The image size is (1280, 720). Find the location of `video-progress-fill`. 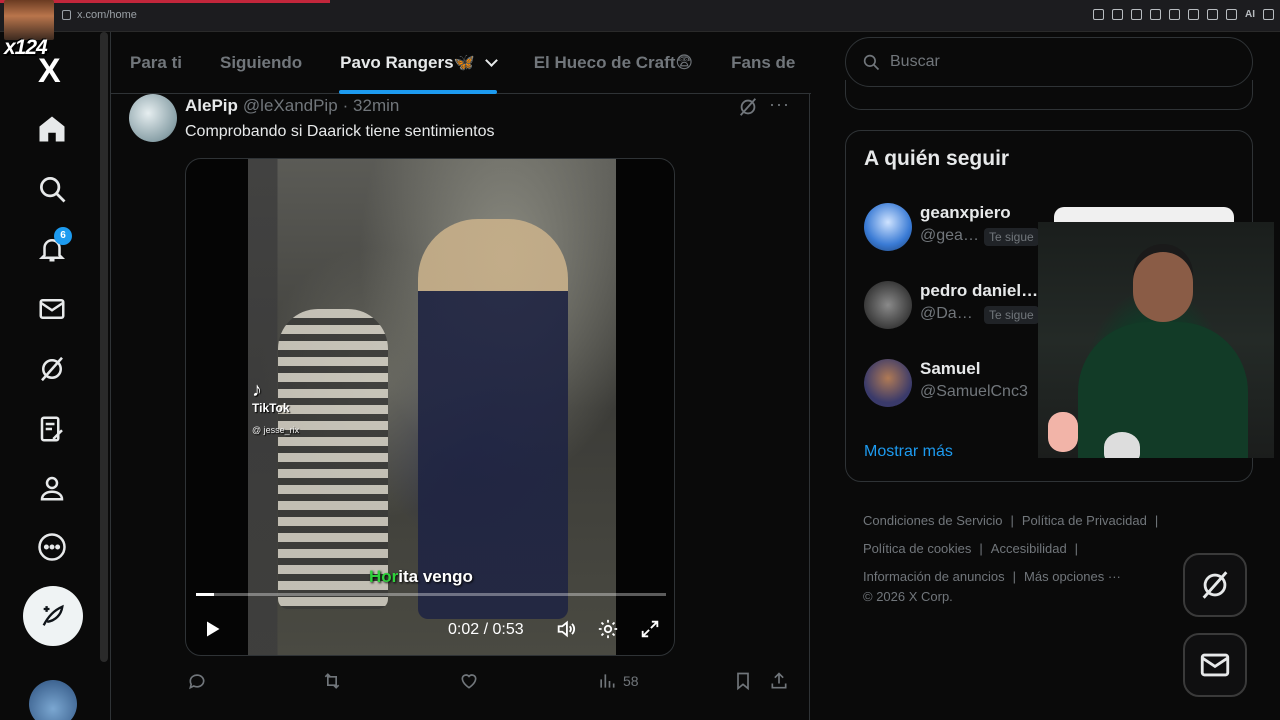

video-progress-fill is located at coordinates (205, 594).